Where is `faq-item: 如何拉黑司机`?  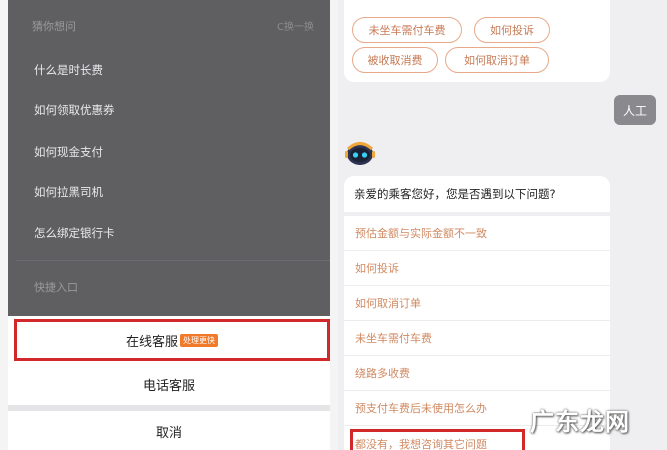
faq-item: 如何拉黑司机 is located at coordinates (68, 192).